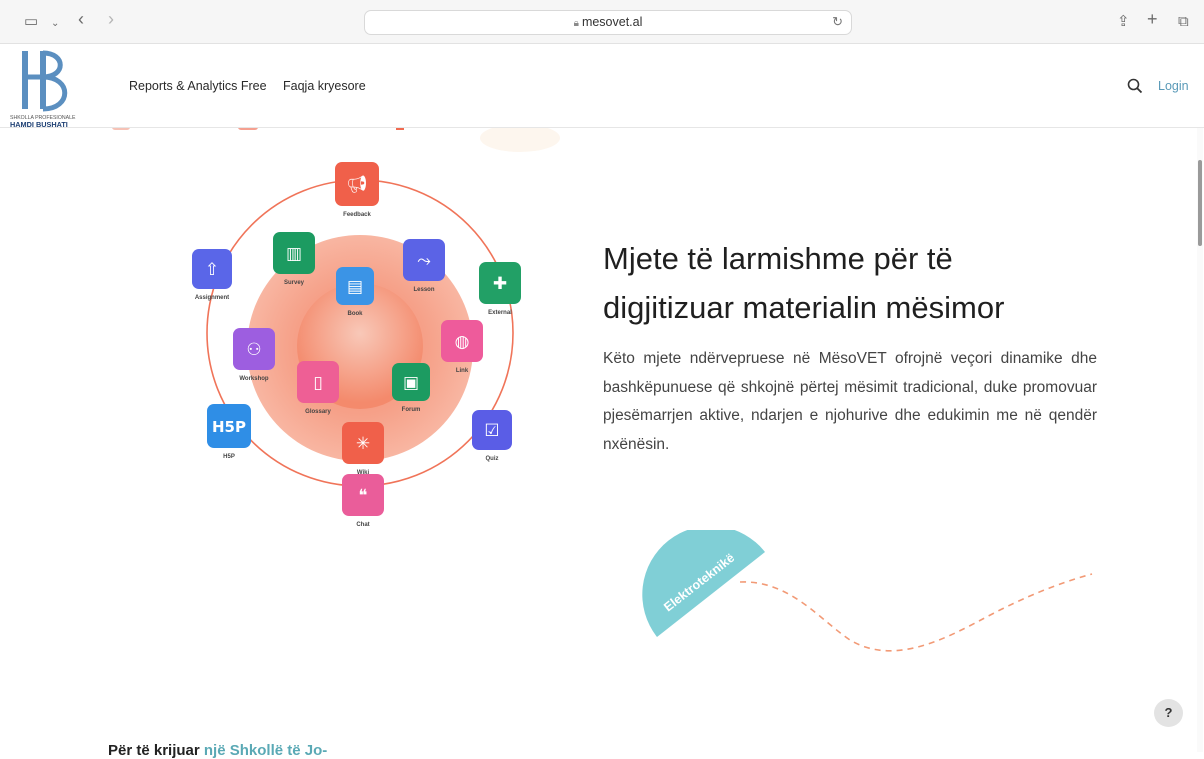  I want to click on tool-external: ✚ External, so click(500, 289).